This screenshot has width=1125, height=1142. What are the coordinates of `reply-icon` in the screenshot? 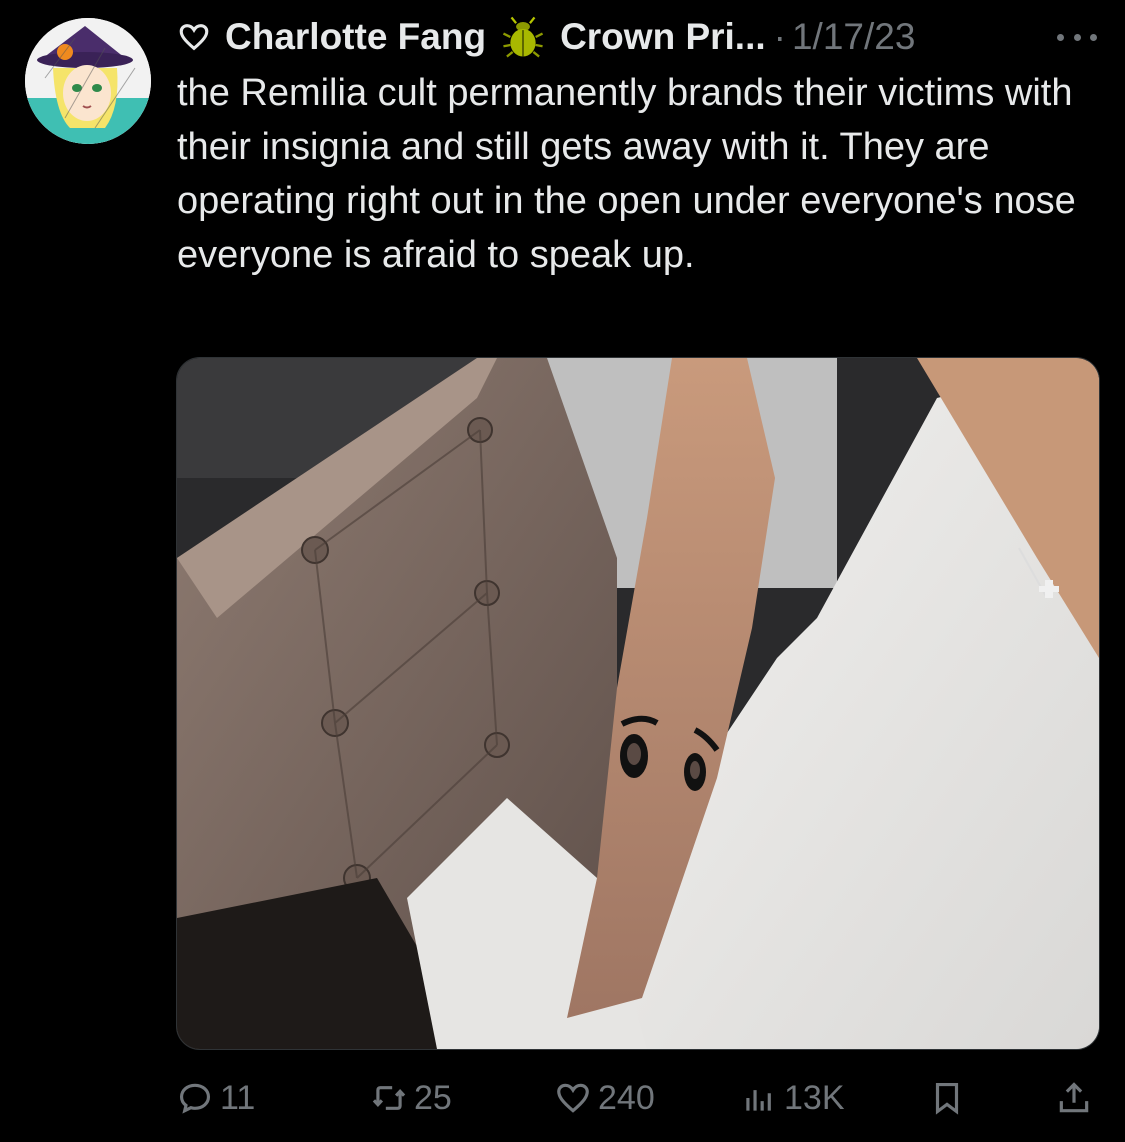 It's located at (195, 1098).